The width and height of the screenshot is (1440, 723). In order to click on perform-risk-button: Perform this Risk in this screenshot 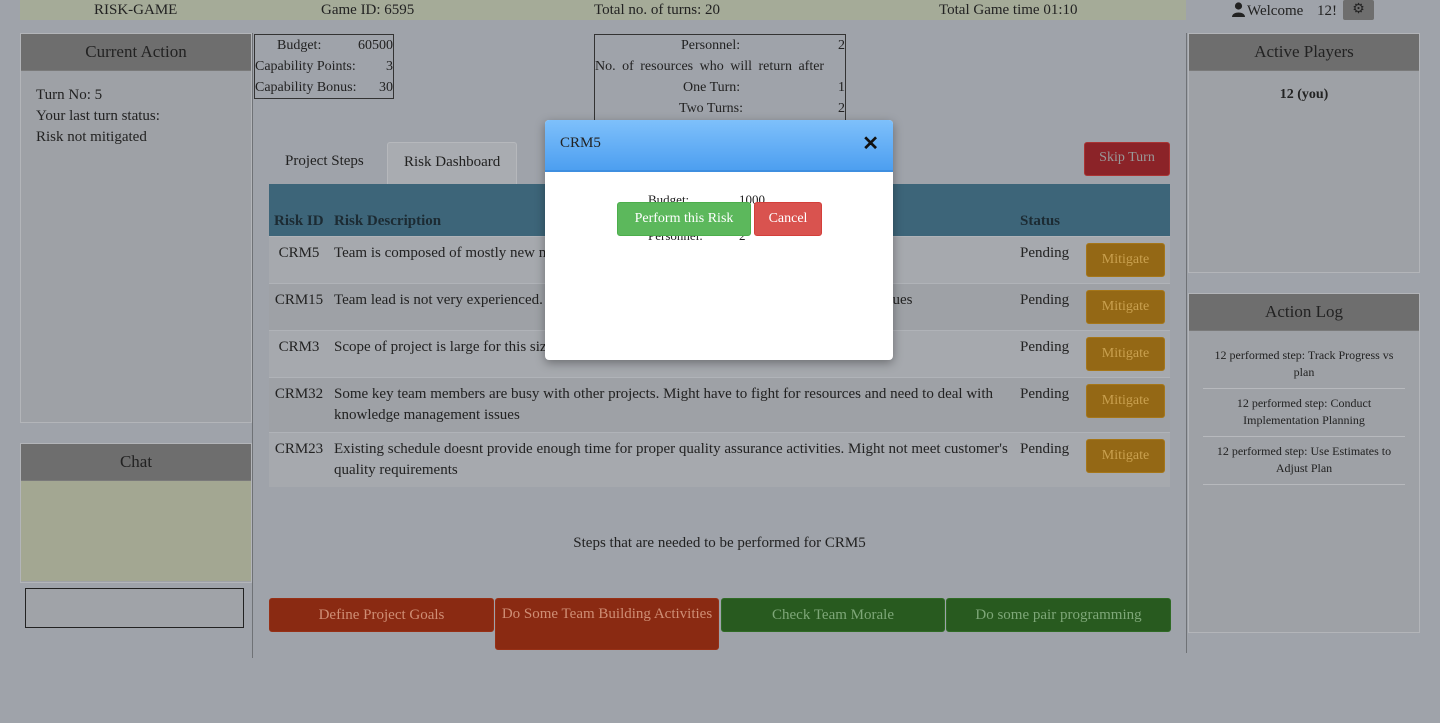, I will do `click(684, 219)`.